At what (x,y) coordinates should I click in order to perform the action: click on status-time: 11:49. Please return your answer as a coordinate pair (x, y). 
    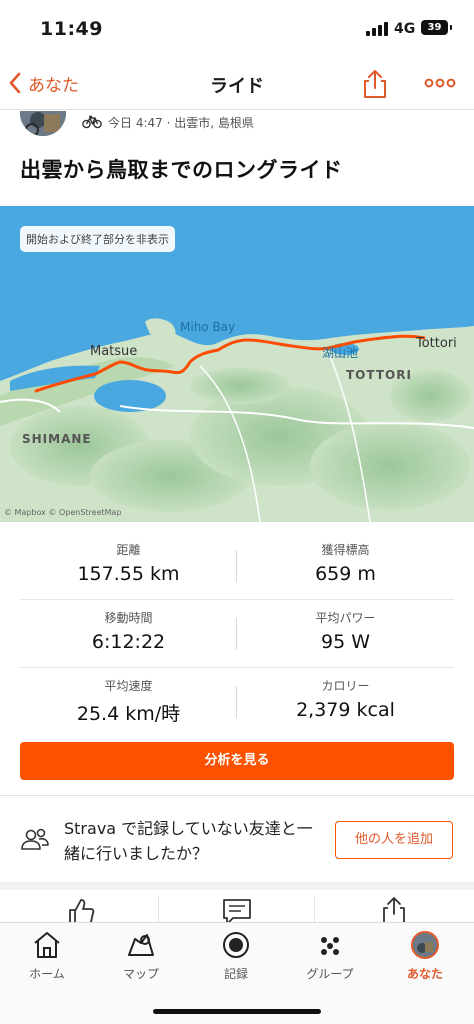
    Looking at the image, I should click on (71, 29).